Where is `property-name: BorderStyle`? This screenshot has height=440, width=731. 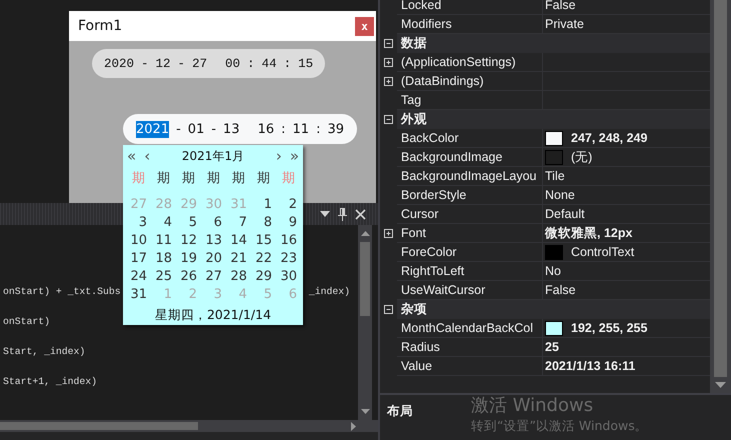 property-name: BorderStyle is located at coordinates (433, 195).